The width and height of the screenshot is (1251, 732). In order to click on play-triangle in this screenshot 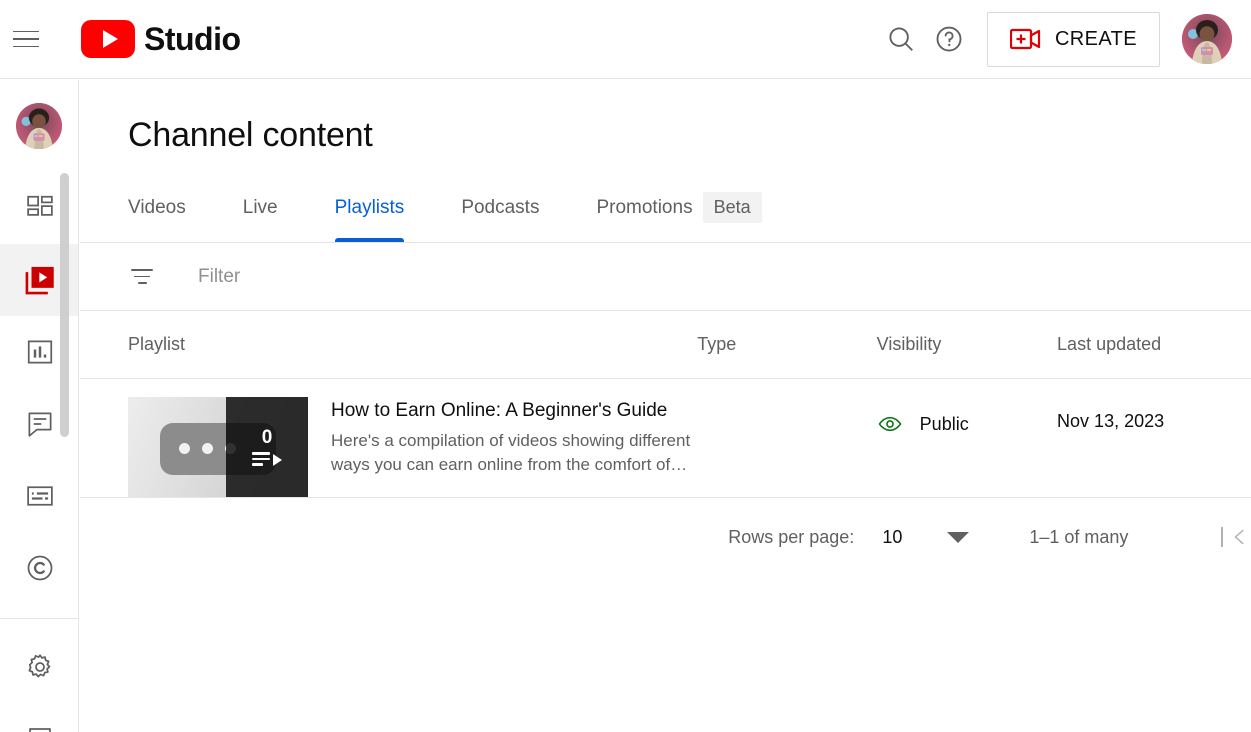, I will do `click(110, 39)`.